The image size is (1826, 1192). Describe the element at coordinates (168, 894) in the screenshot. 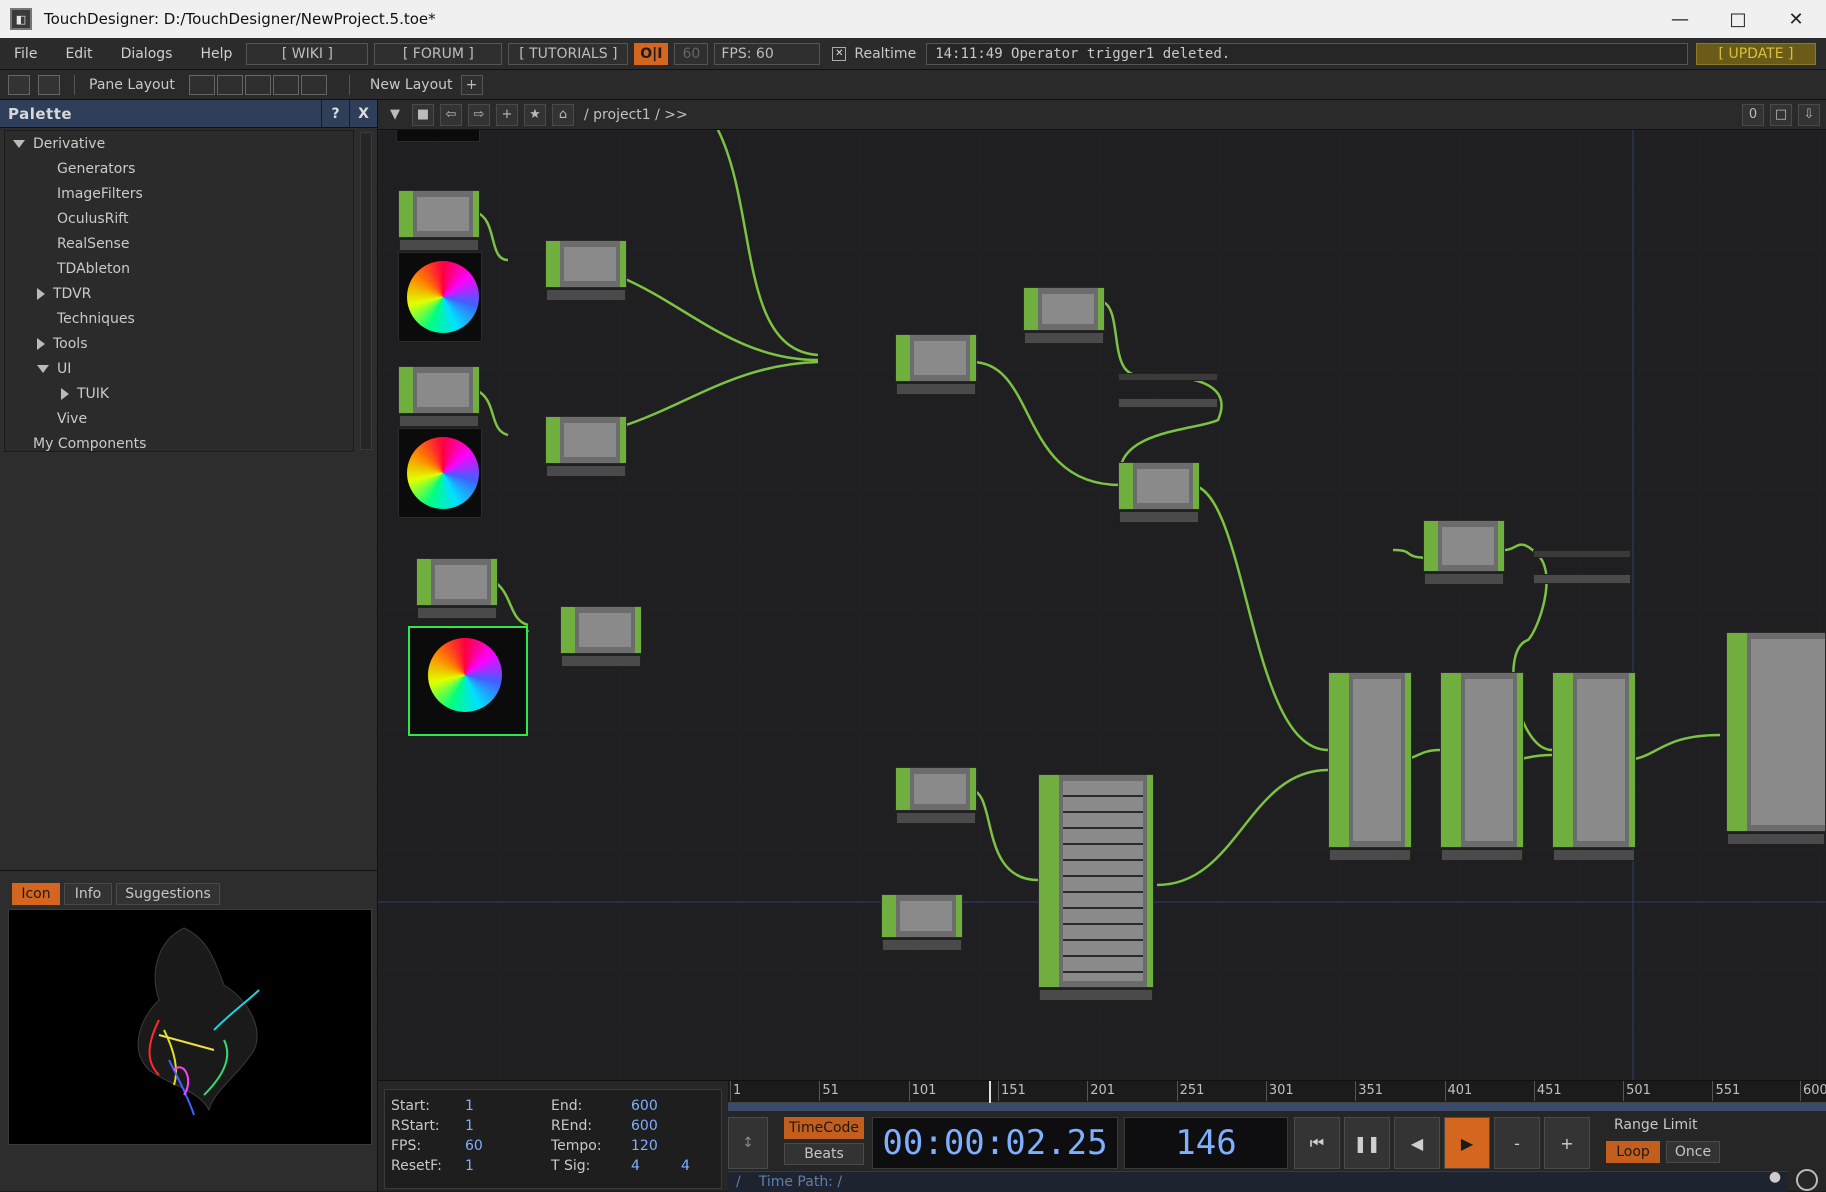

I see `tab-suggestions: Suggestions` at that location.